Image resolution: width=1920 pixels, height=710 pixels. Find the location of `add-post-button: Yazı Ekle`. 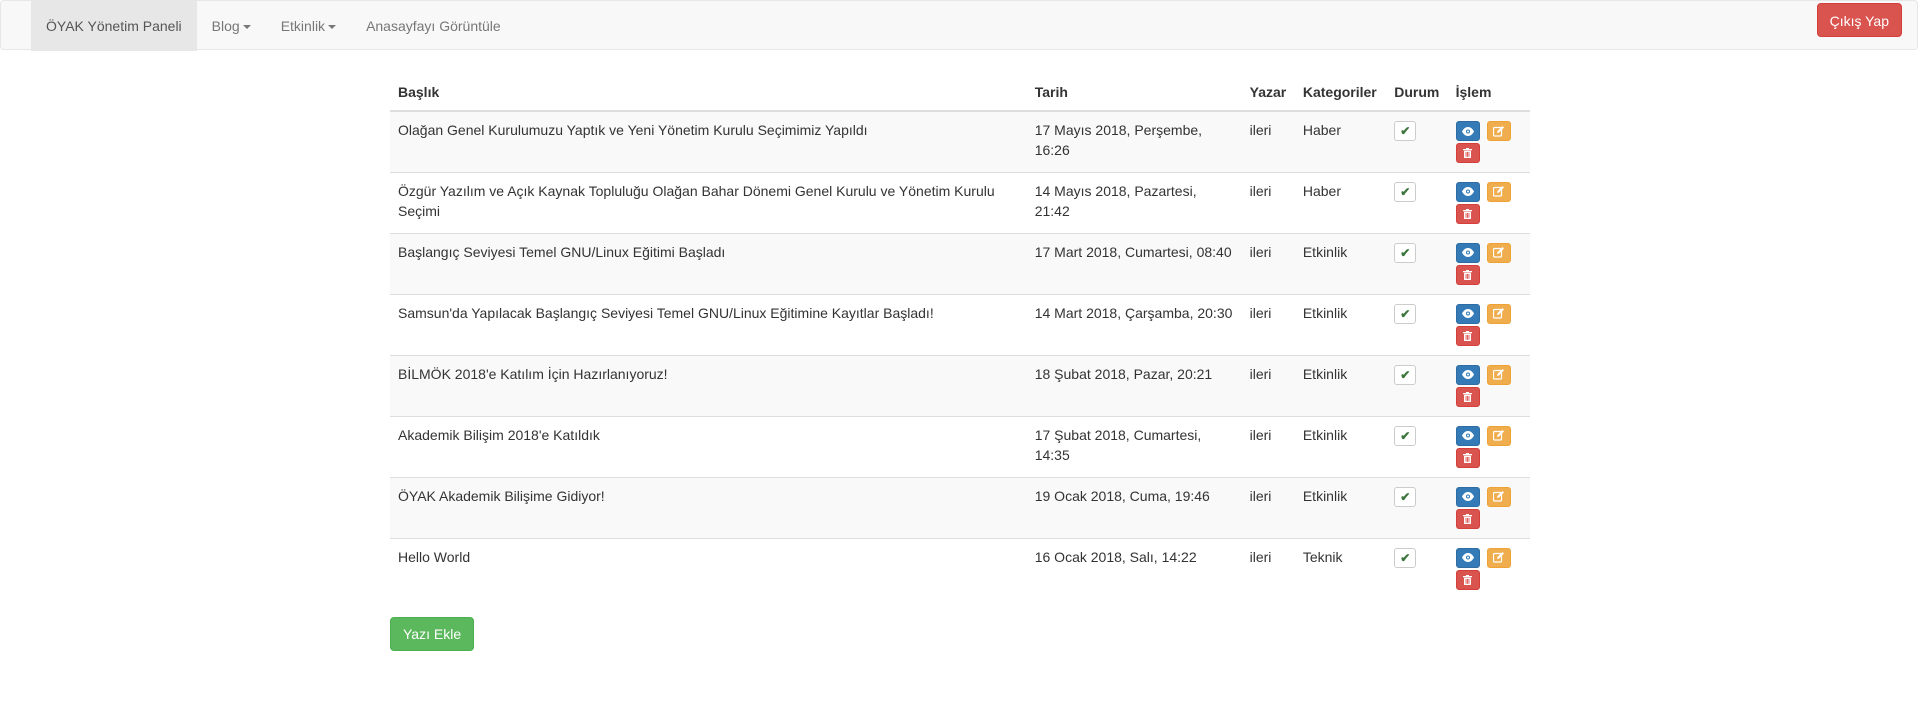

add-post-button: Yazı Ekle is located at coordinates (432, 634).